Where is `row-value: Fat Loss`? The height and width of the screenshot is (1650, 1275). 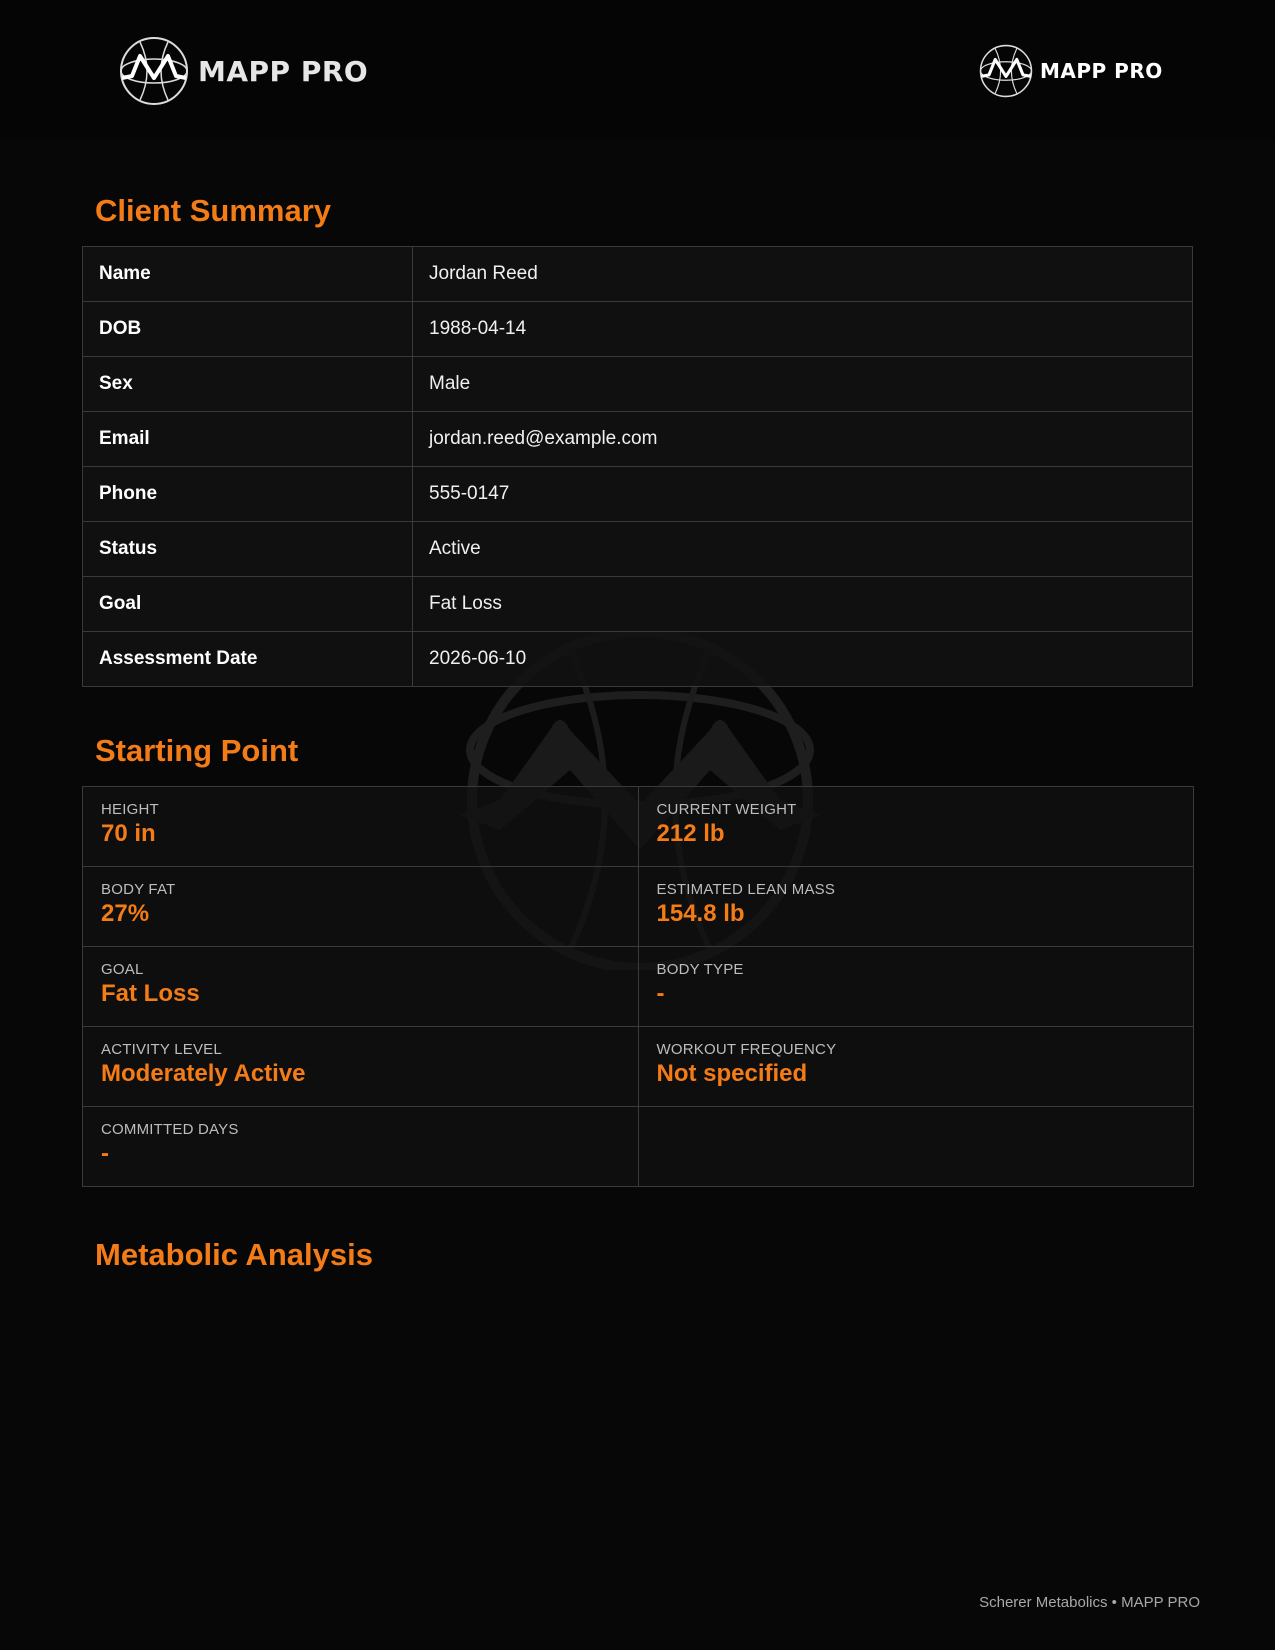
row-value: Fat Loss is located at coordinates (802, 604).